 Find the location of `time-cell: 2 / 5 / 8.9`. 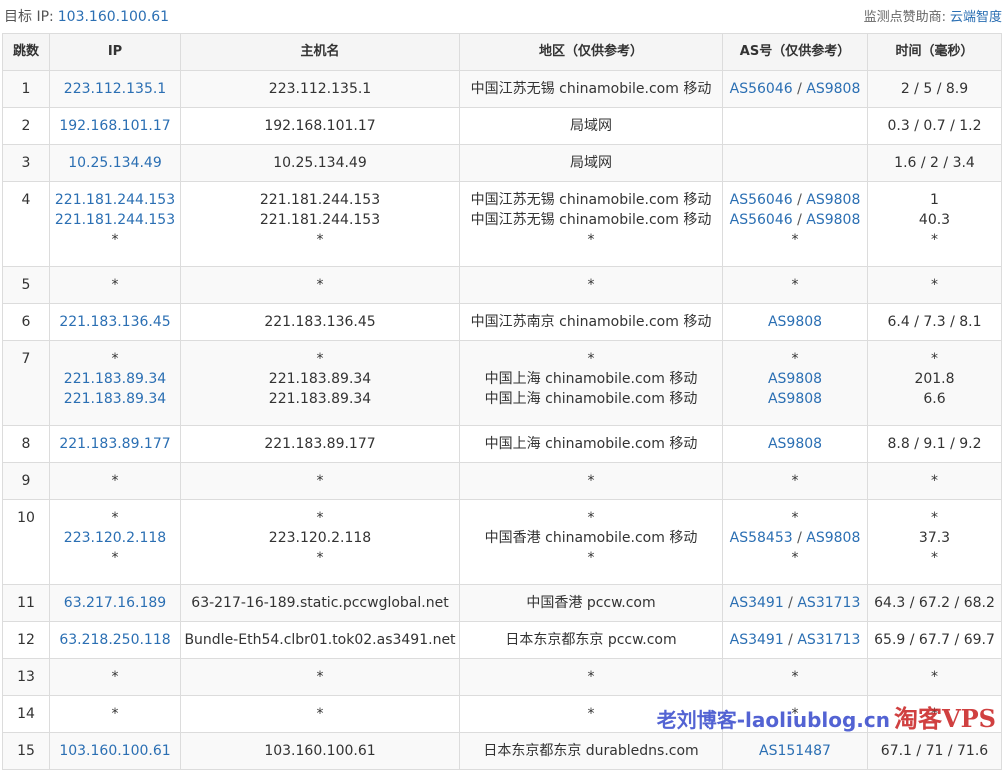

time-cell: 2 / 5 / 8.9 is located at coordinates (934, 89).